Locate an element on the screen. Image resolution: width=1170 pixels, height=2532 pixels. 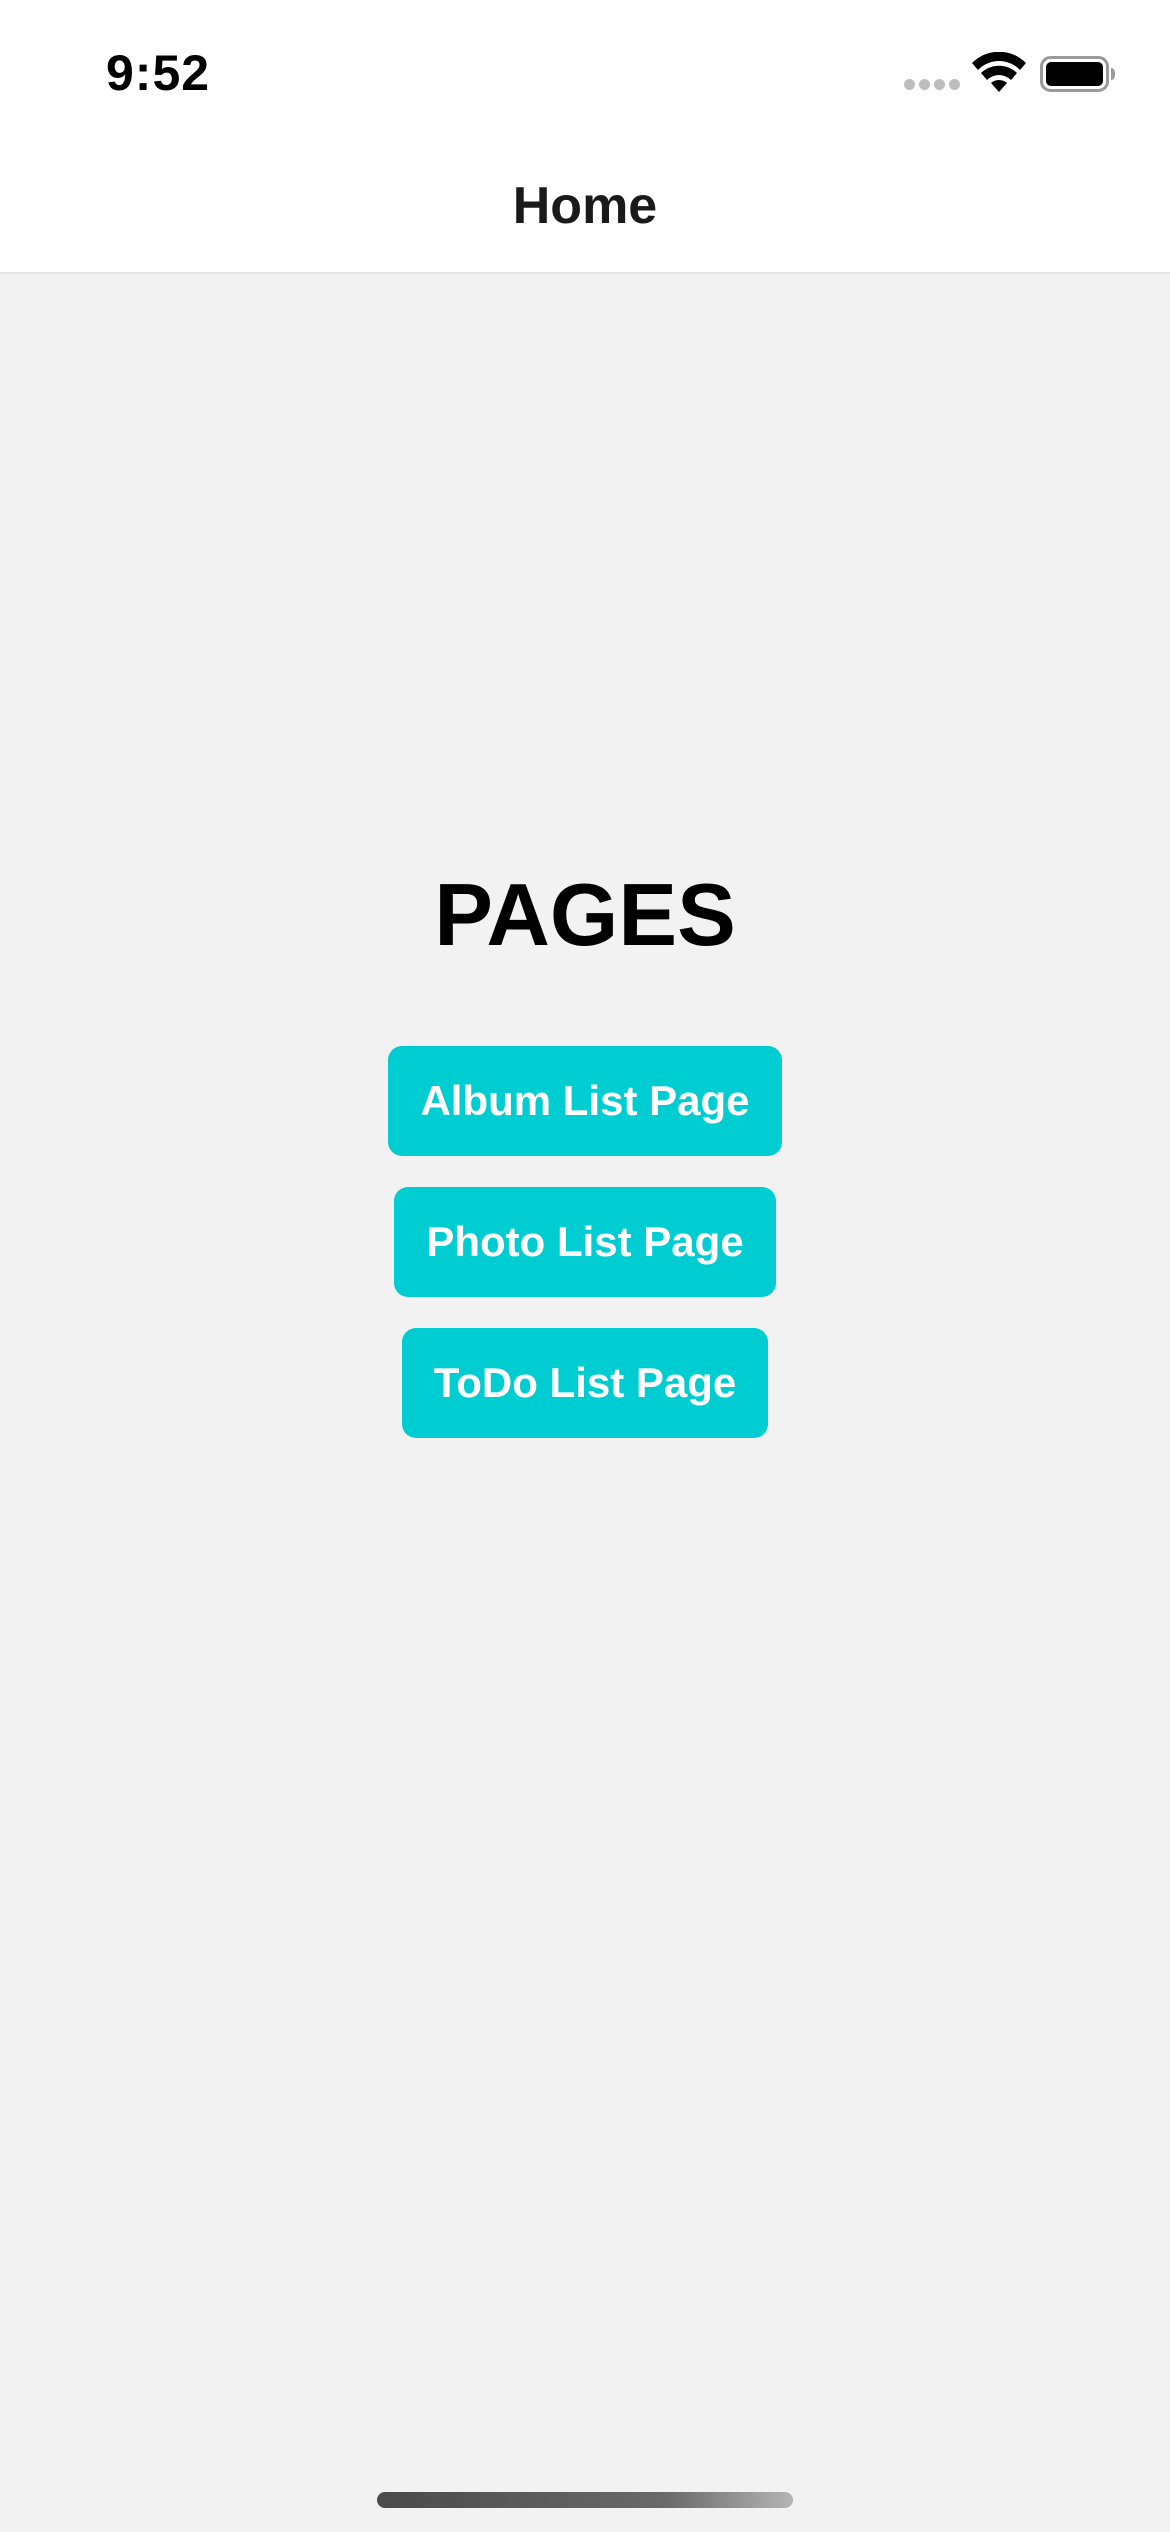
album-list-page-button: Album List Page is located at coordinates (585, 1101).